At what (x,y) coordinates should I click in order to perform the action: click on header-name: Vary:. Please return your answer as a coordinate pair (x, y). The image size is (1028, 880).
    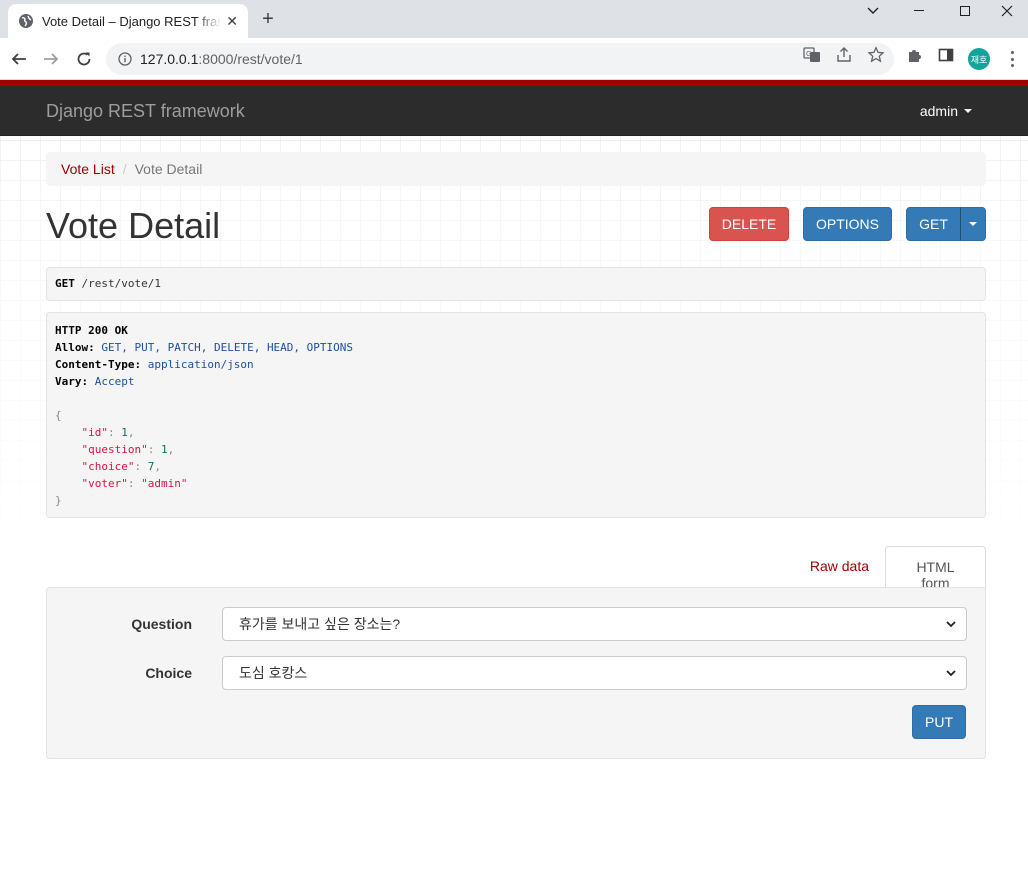
    Looking at the image, I should click on (72, 381).